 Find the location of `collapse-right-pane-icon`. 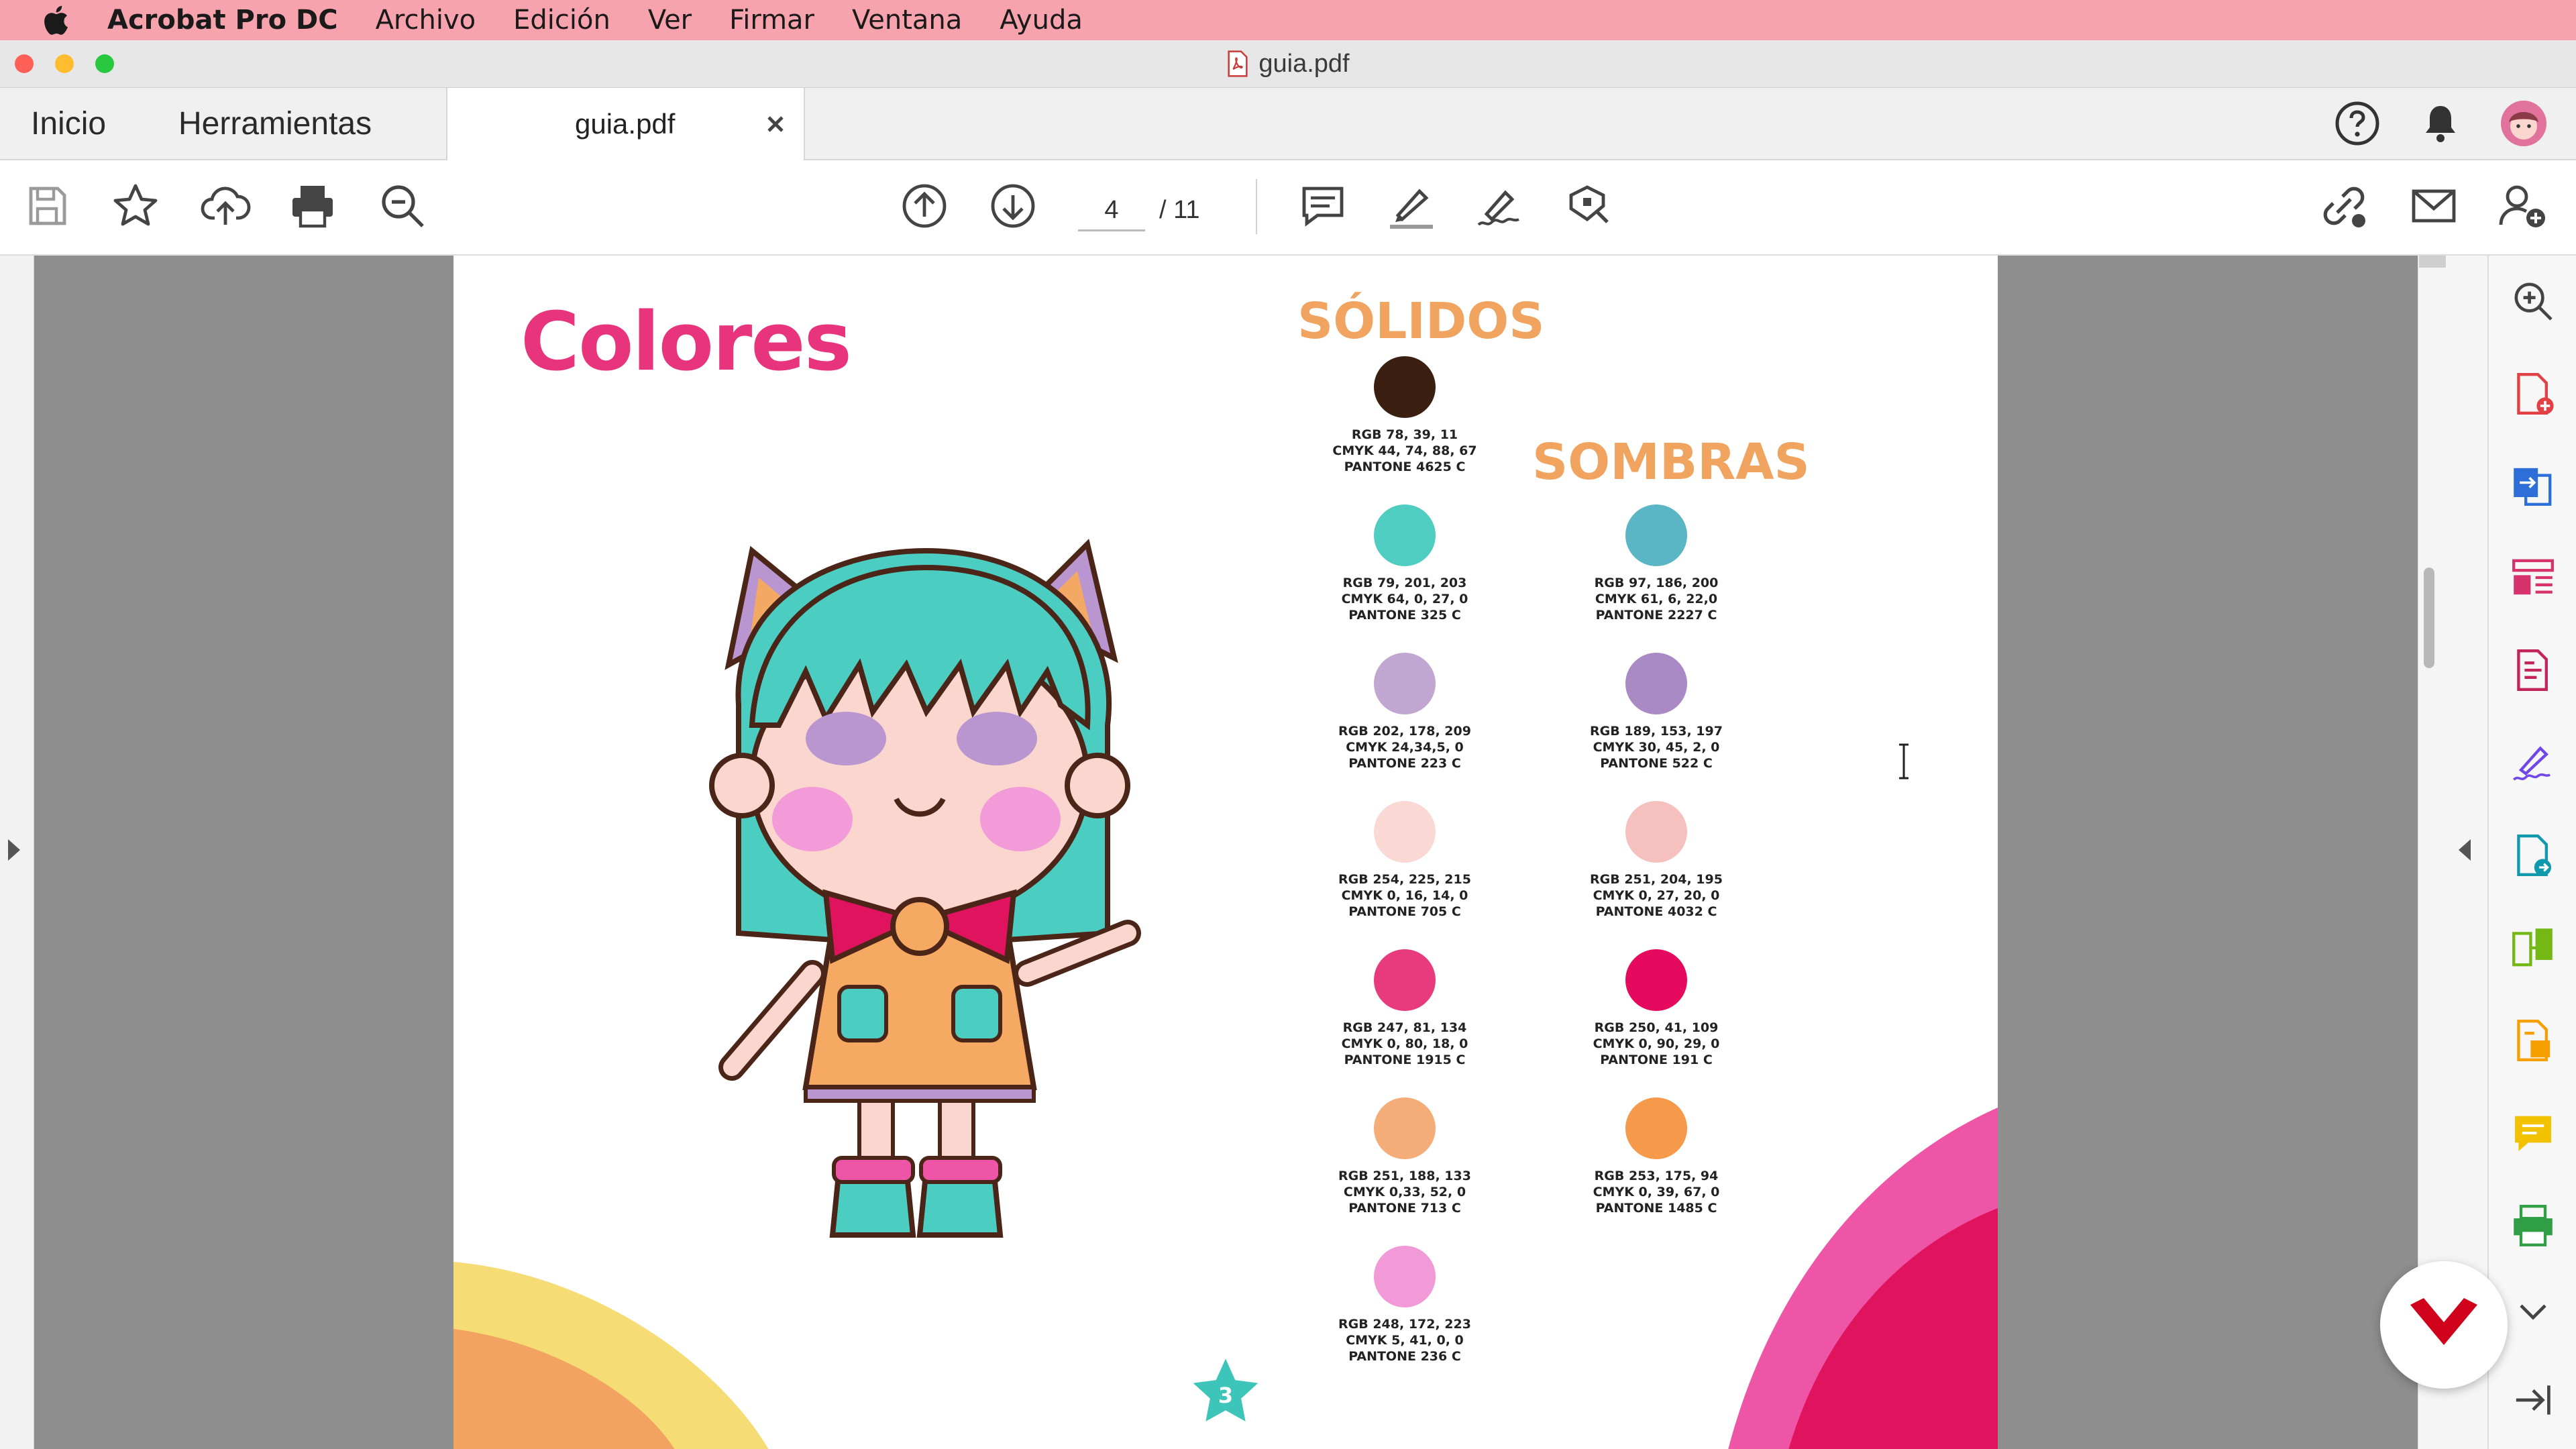

collapse-right-pane-icon is located at coordinates (2465, 850).